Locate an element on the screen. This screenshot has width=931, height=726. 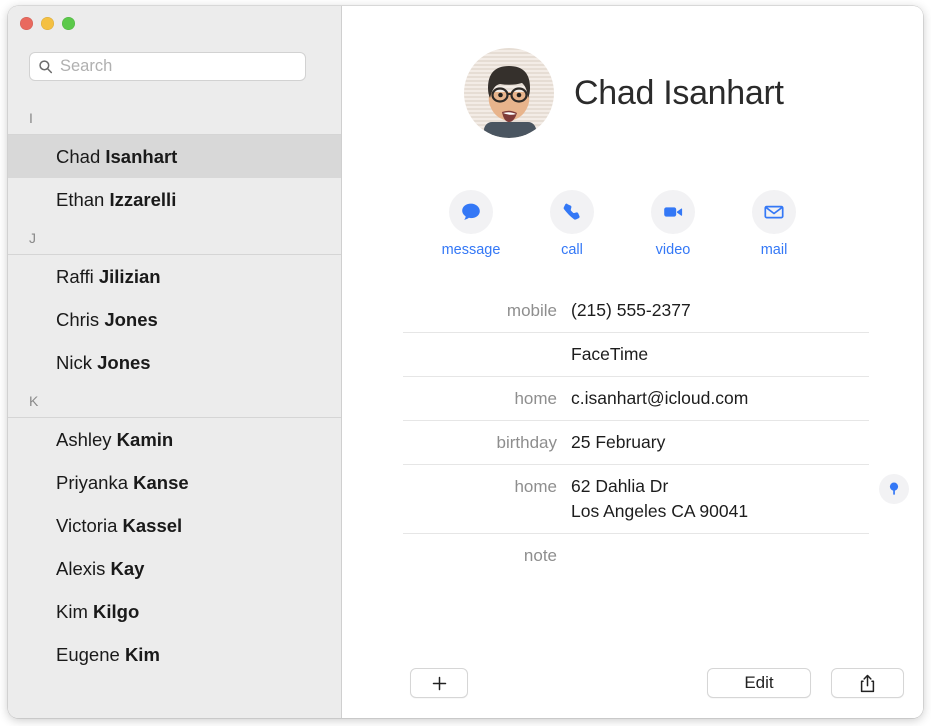
action-button-video: video is located at coordinates (673, 224).